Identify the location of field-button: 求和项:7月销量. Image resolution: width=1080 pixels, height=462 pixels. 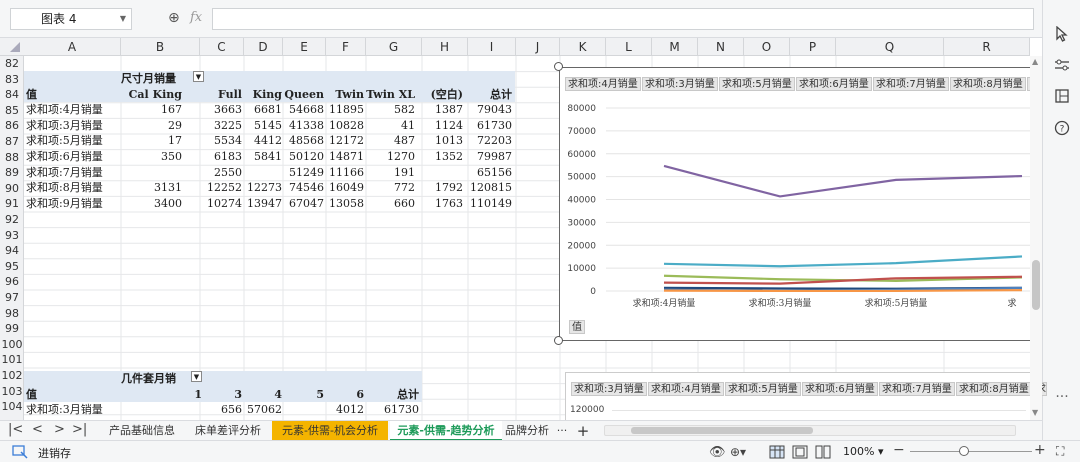
(917, 389).